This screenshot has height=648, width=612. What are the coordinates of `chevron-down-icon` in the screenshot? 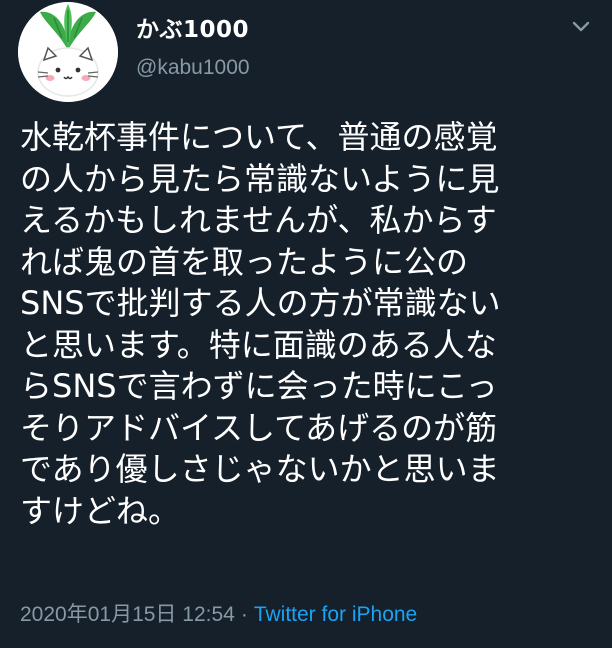 It's located at (581, 26).